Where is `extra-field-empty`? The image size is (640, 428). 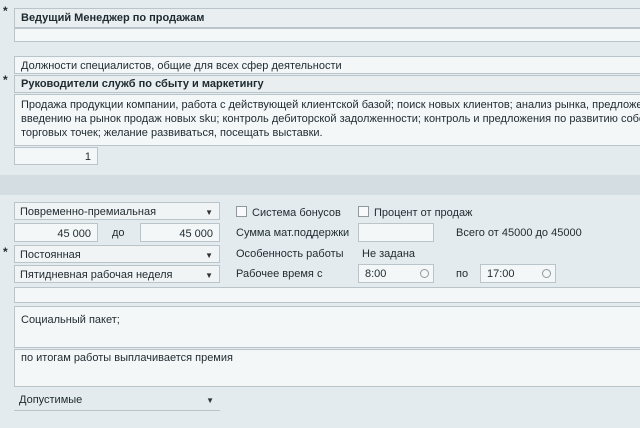 extra-field-empty is located at coordinates (327, 295).